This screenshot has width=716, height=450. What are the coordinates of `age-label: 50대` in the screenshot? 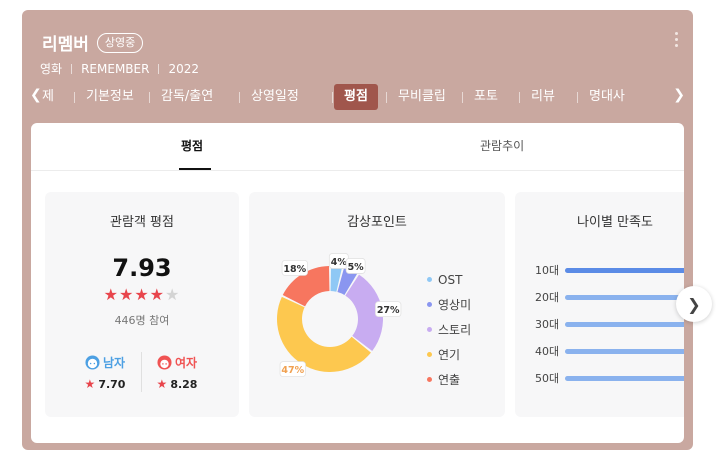 It's located at (547, 378).